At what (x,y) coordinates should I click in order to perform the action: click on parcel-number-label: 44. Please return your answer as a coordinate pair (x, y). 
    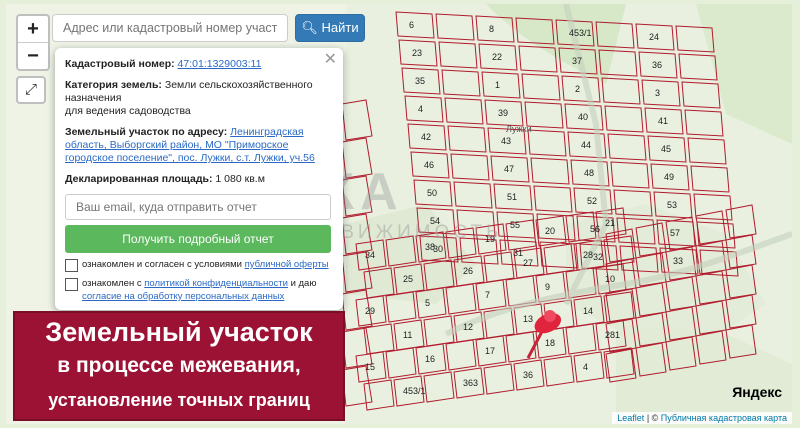
    Looking at the image, I should click on (586, 145).